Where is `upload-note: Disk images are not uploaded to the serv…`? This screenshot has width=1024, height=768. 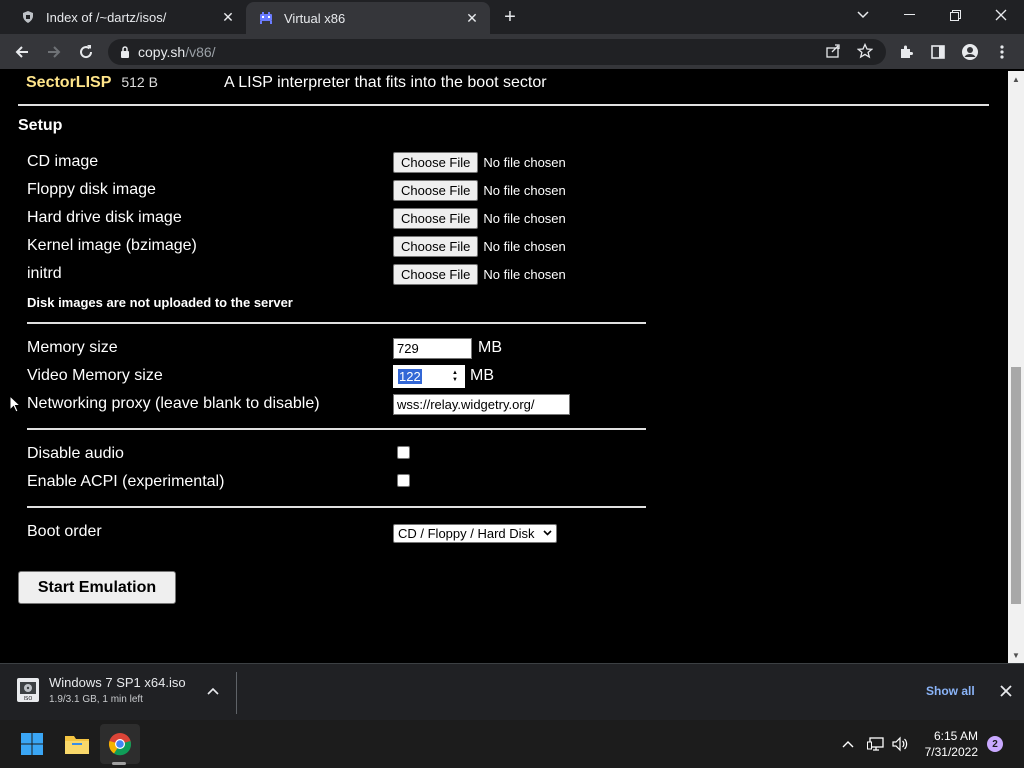
upload-note: Disk images are not uploaded to the serv… is located at coordinates (160, 302).